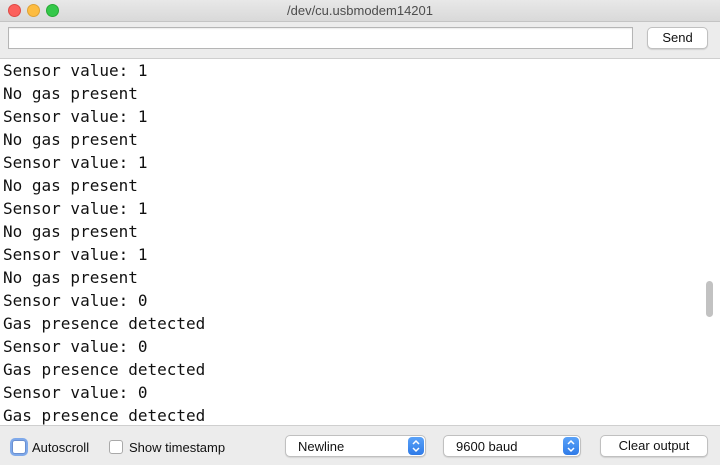  I want to click on title-bar: /dev/cu.usbmodem14201, so click(360, 11).